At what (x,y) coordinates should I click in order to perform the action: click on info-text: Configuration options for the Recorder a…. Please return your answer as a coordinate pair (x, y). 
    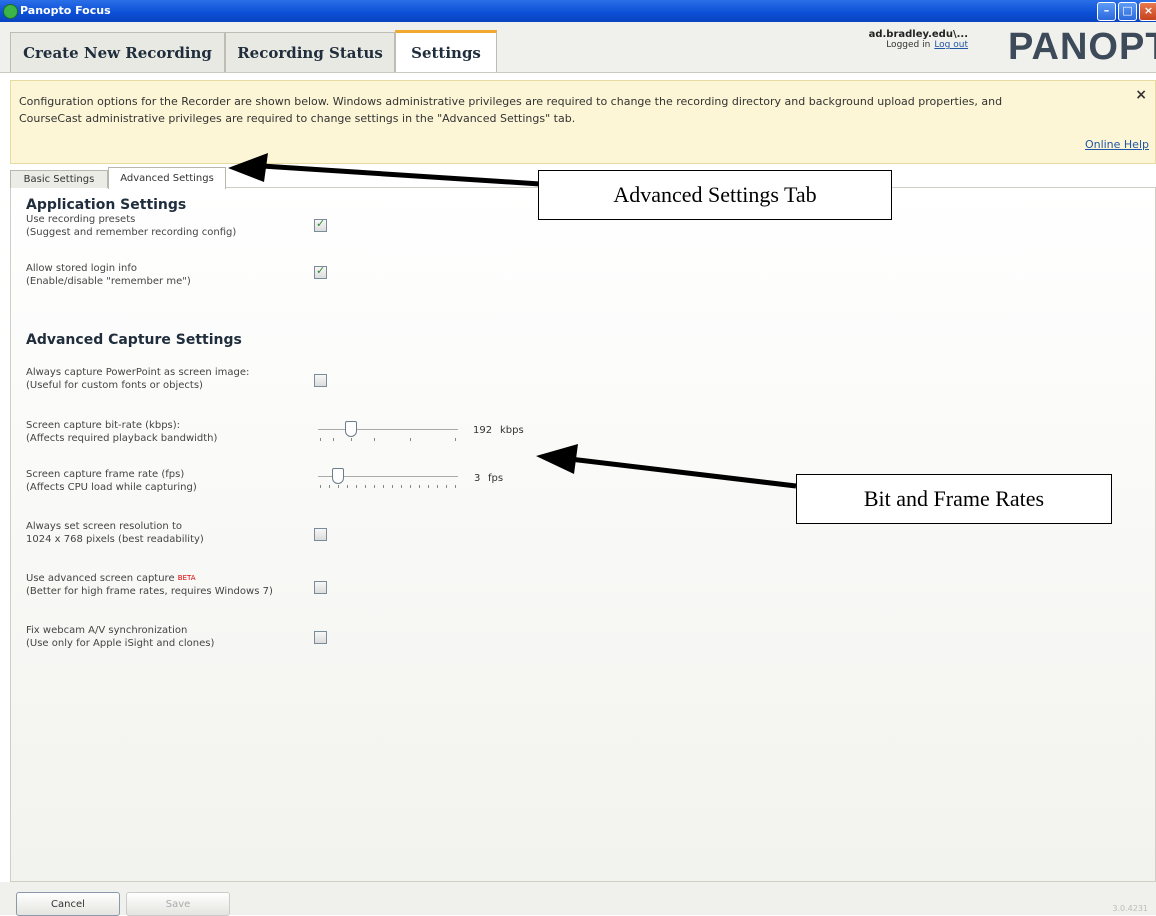
    Looking at the image, I should click on (511, 110).